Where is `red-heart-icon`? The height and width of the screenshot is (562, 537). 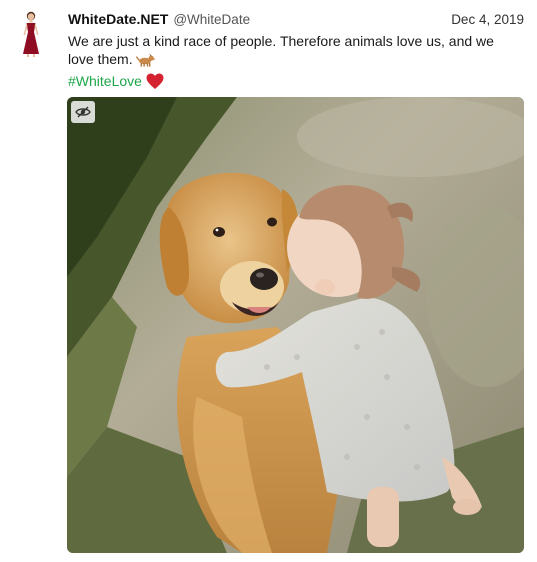
red-heart-icon is located at coordinates (155, 83).